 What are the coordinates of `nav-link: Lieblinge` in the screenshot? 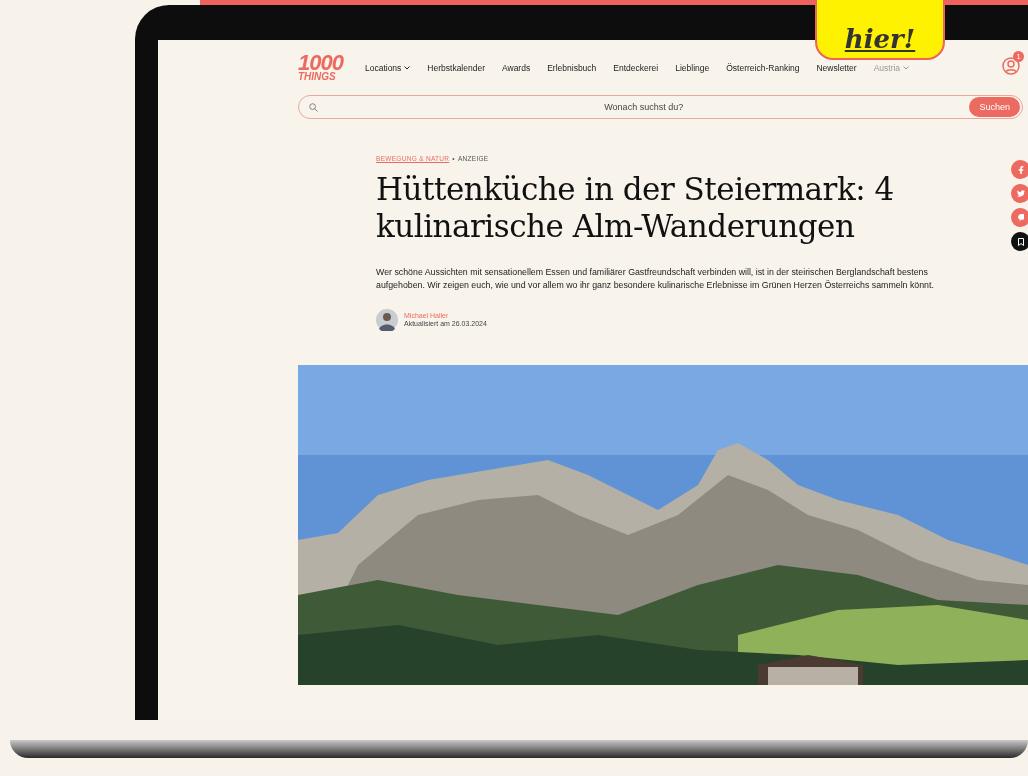 It's located at (692, 67).